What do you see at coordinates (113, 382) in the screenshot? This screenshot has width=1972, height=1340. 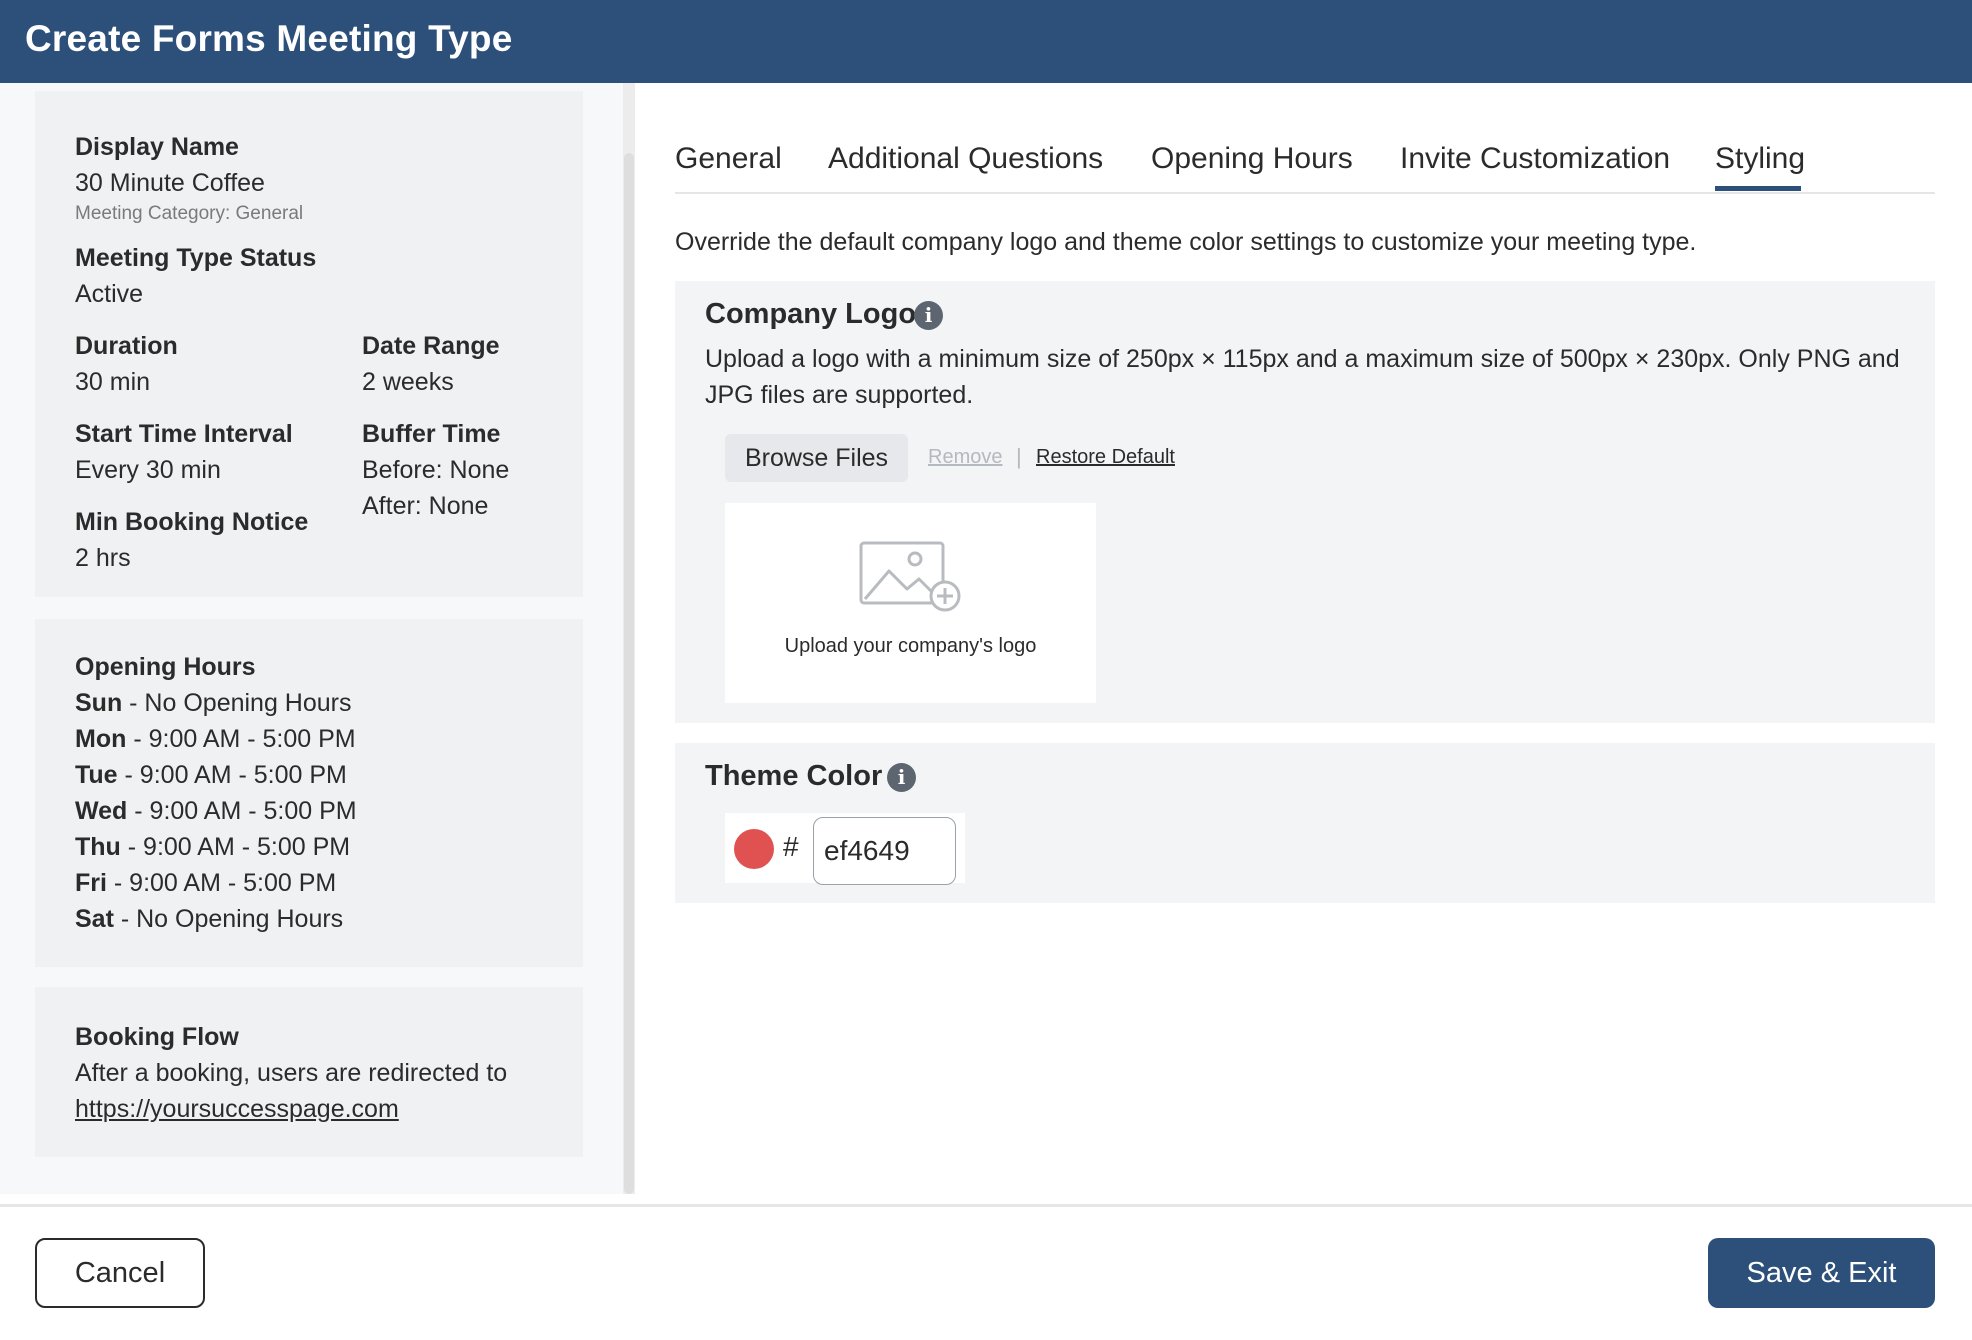 I see `duration-value: 30 min` at bounding box center [113, 382].